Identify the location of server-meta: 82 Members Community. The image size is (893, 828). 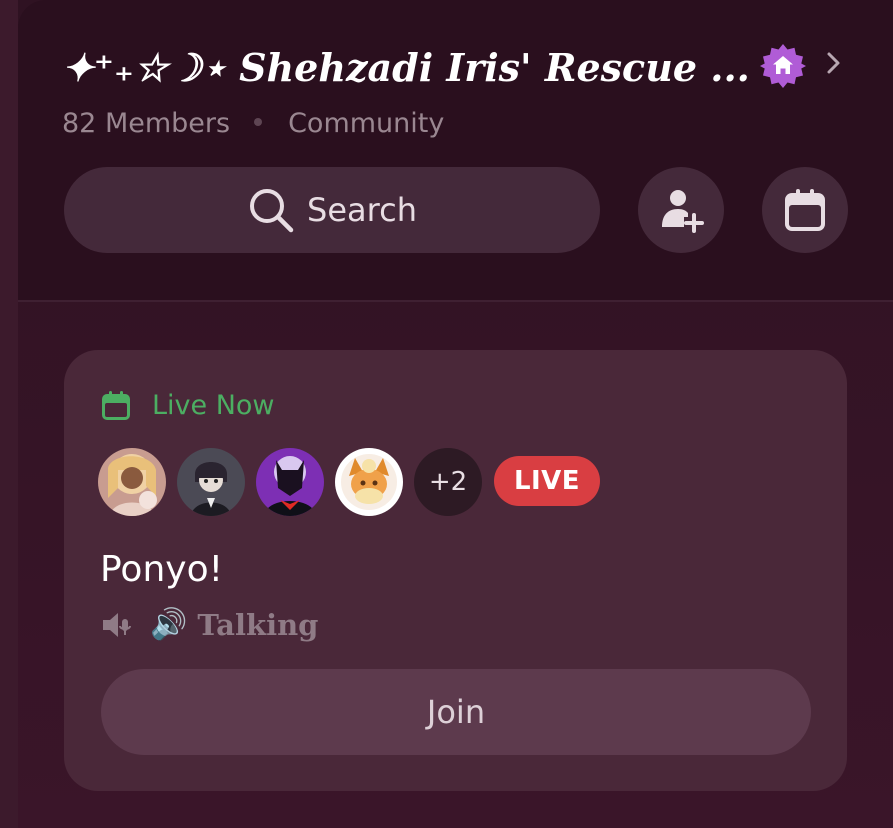
(253, 124).